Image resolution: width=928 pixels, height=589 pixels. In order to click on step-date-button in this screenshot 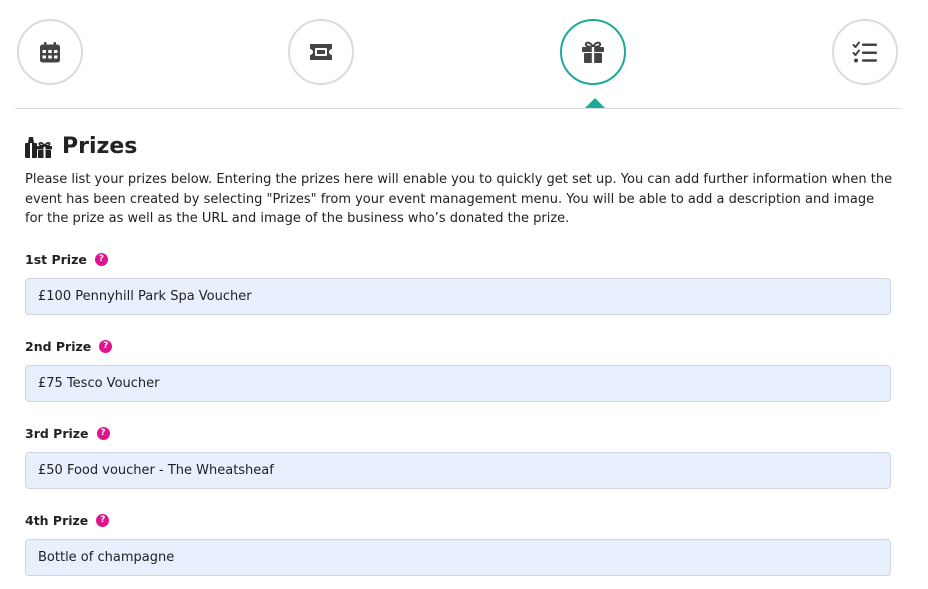, I will do `click(50, 52)`.